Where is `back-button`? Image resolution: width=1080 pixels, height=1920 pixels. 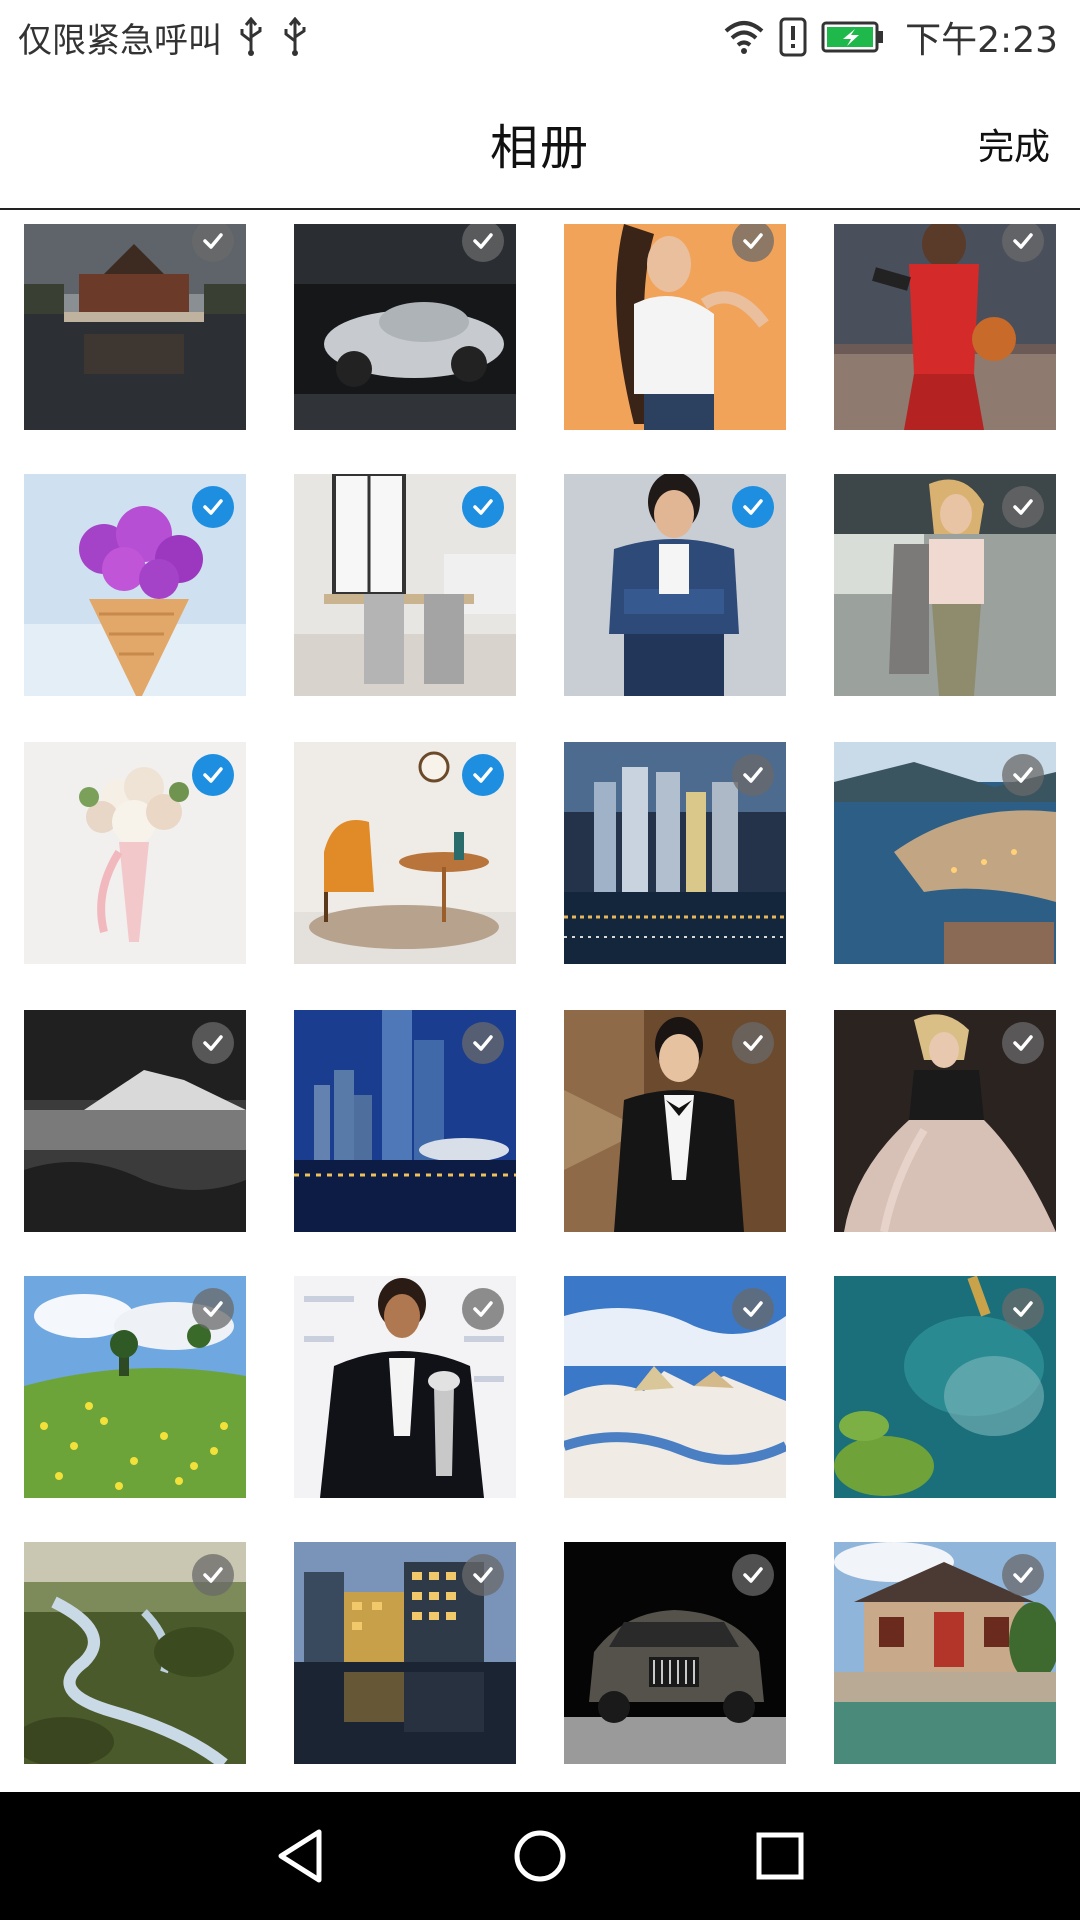
back-button is located at coordinates (300, 1856).